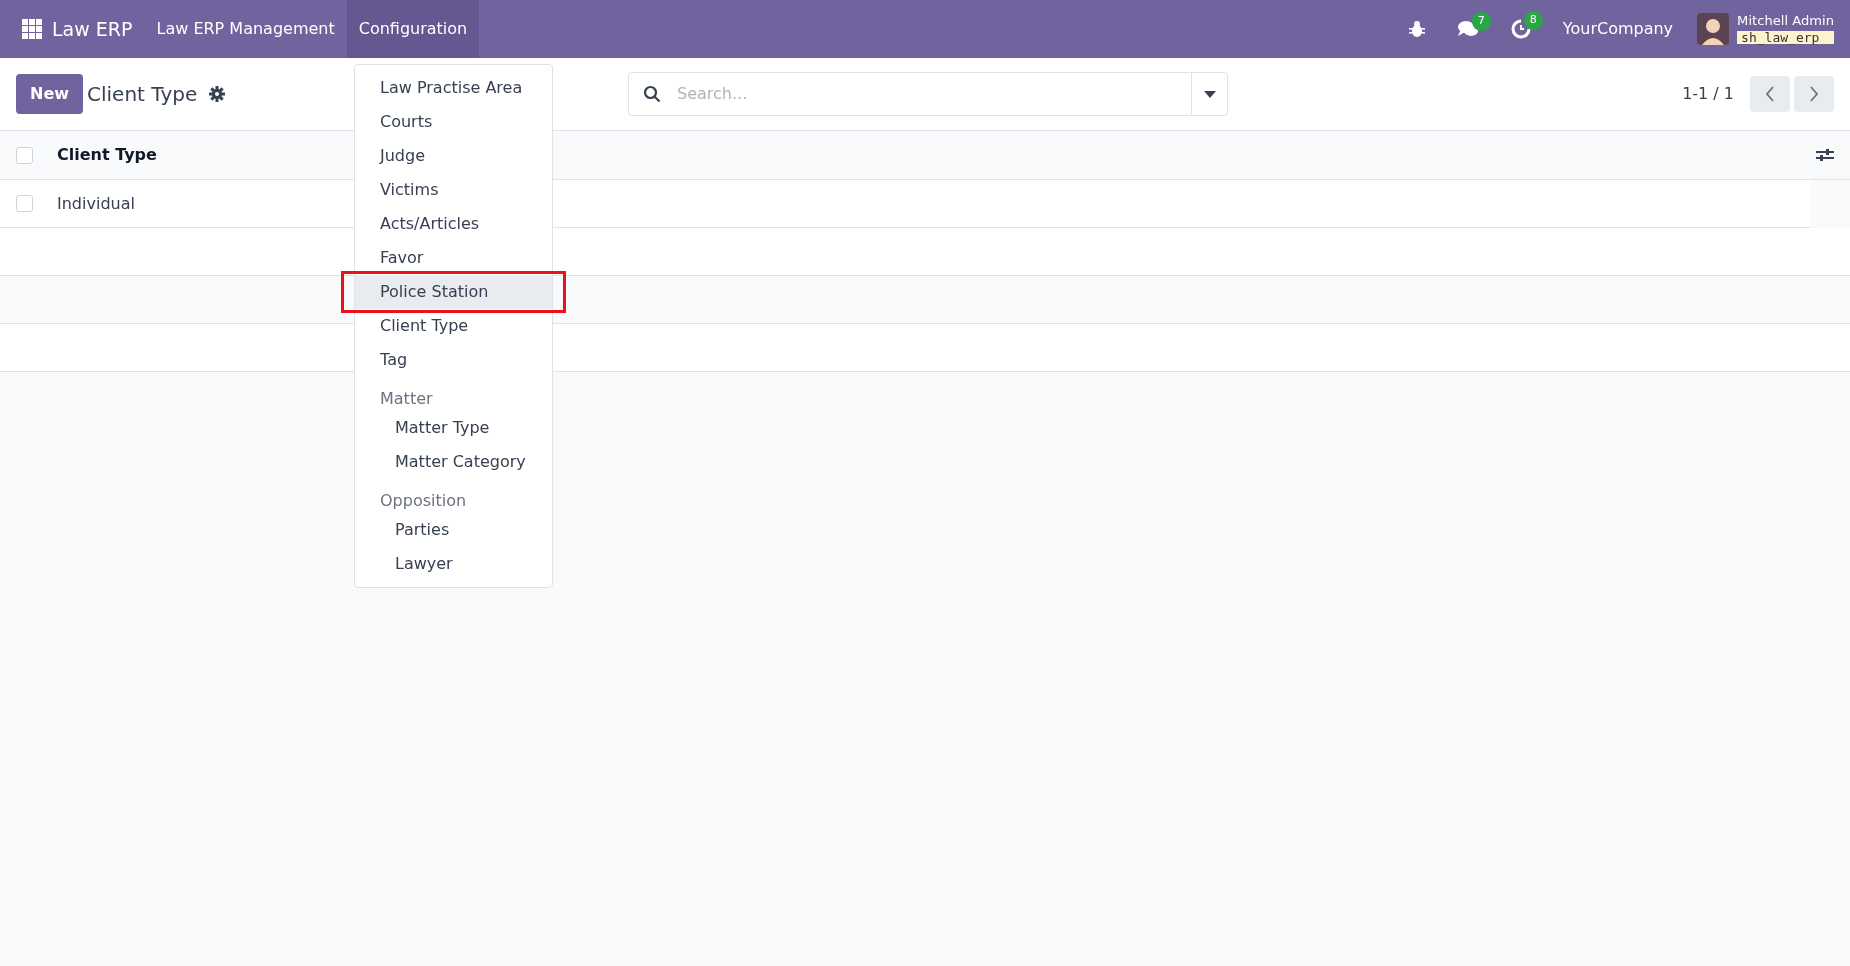  Describe the element at coordinates (142, 94) in the screenshot. I see `page-title: Client Type` at that location.